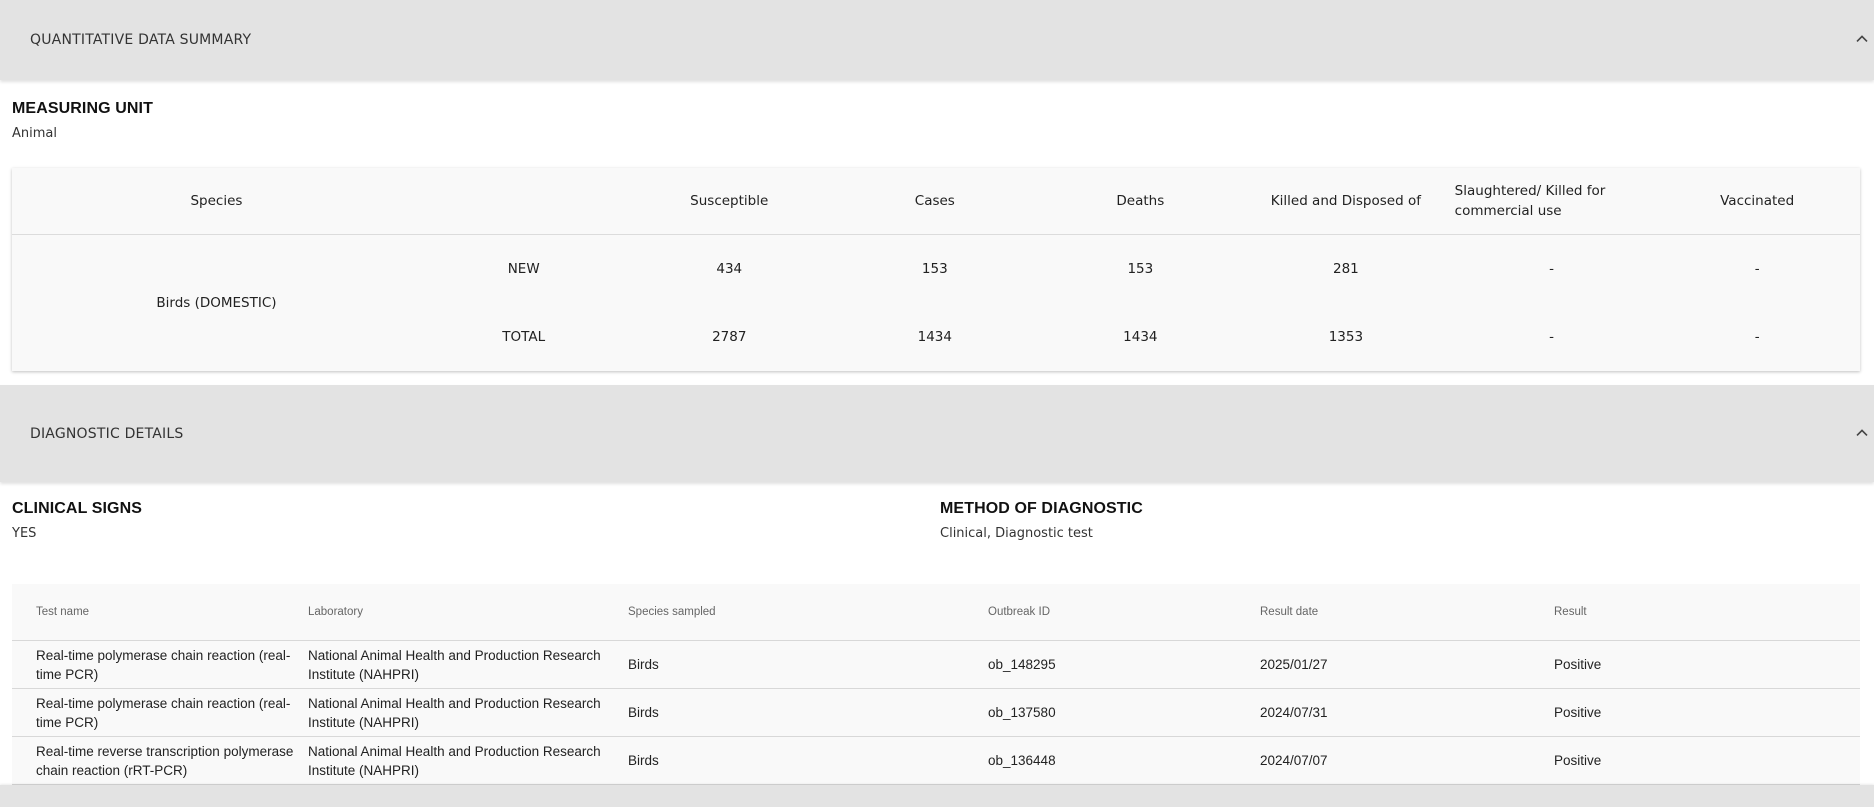  I want to click on clinical-signs-value: YES, so click(24, 533).